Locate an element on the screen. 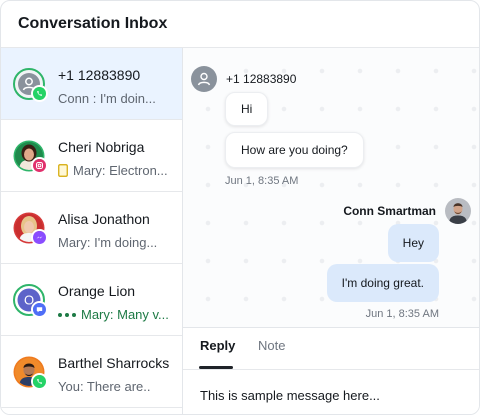 This screenshot has width=480, height=415. outgoing-timestamp: Jun 1, 8:35 AM is located at coordinates (402, 314).